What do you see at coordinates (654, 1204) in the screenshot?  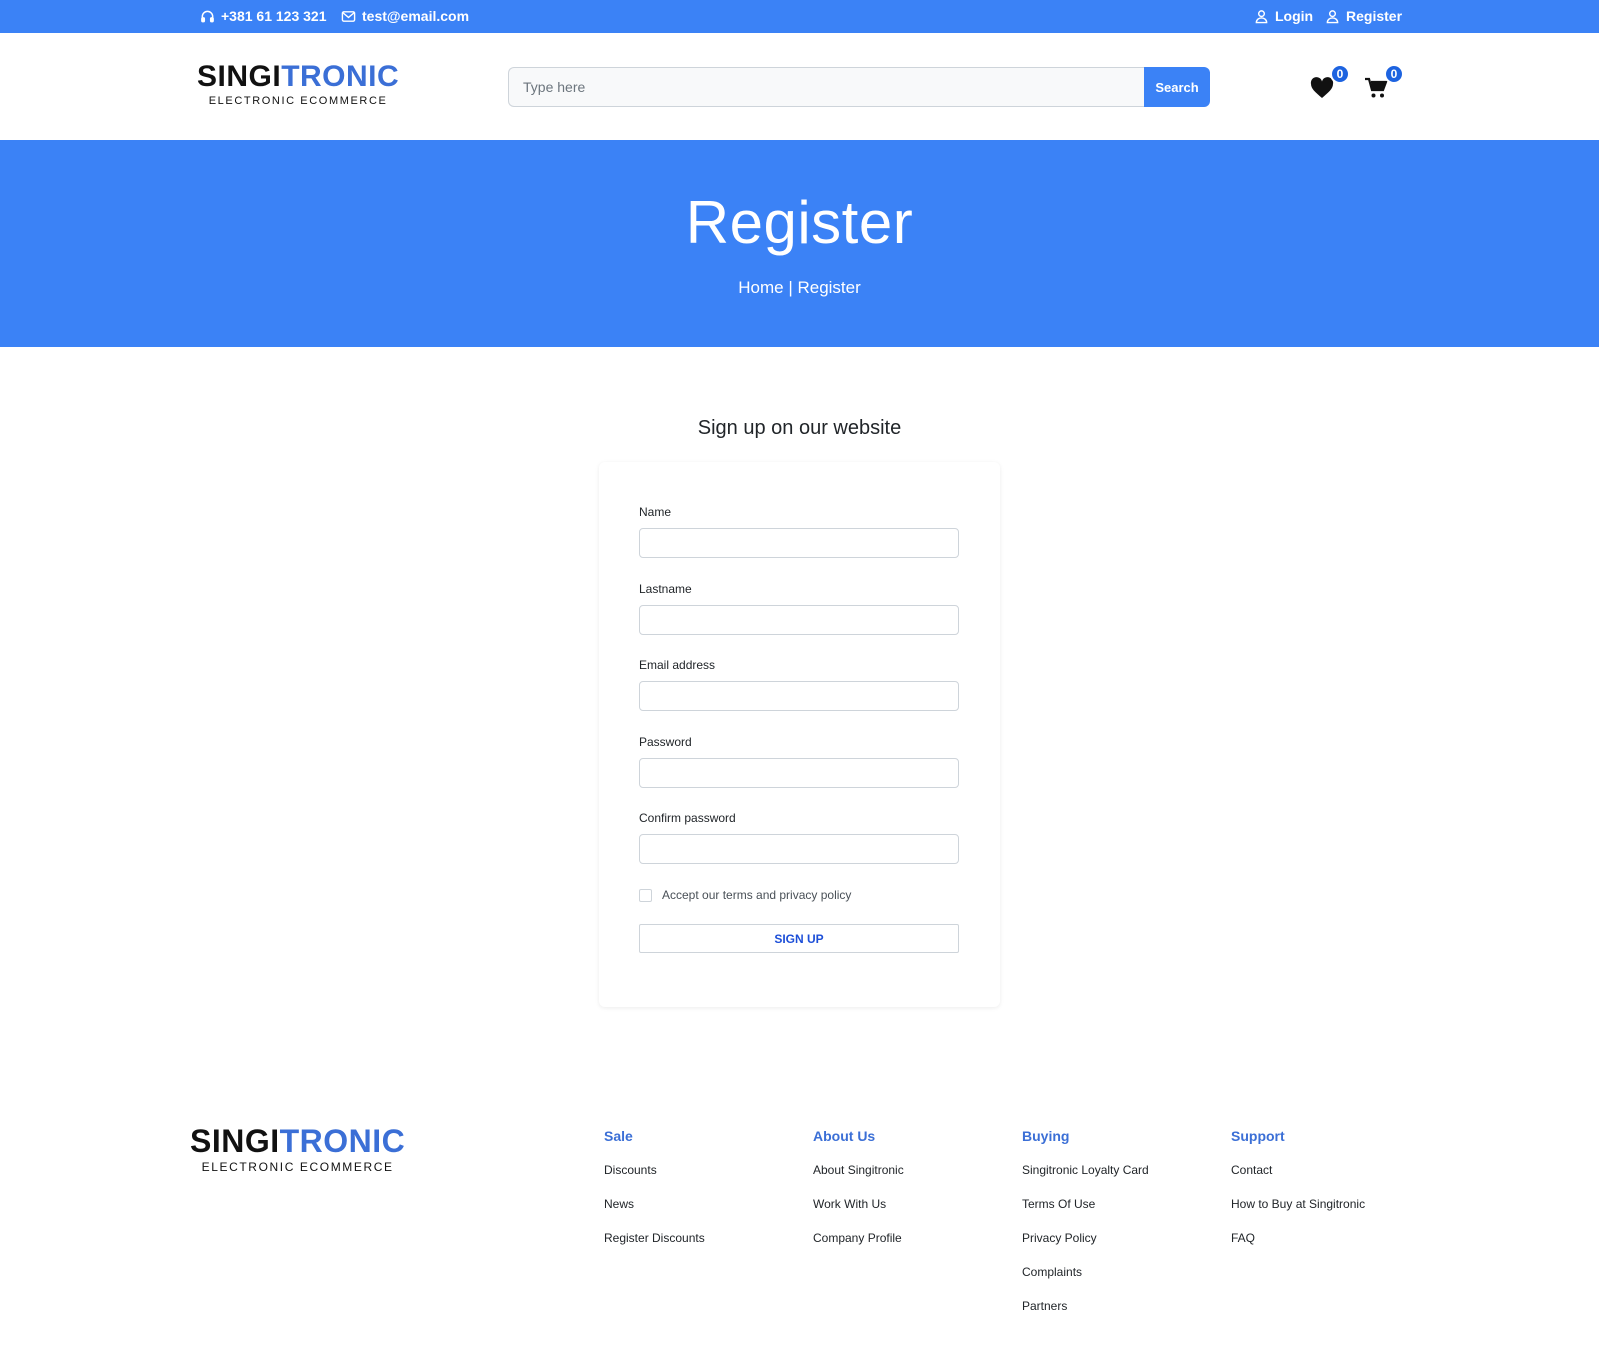 I see `footer-link: News` at bounding box center [654, 1204].